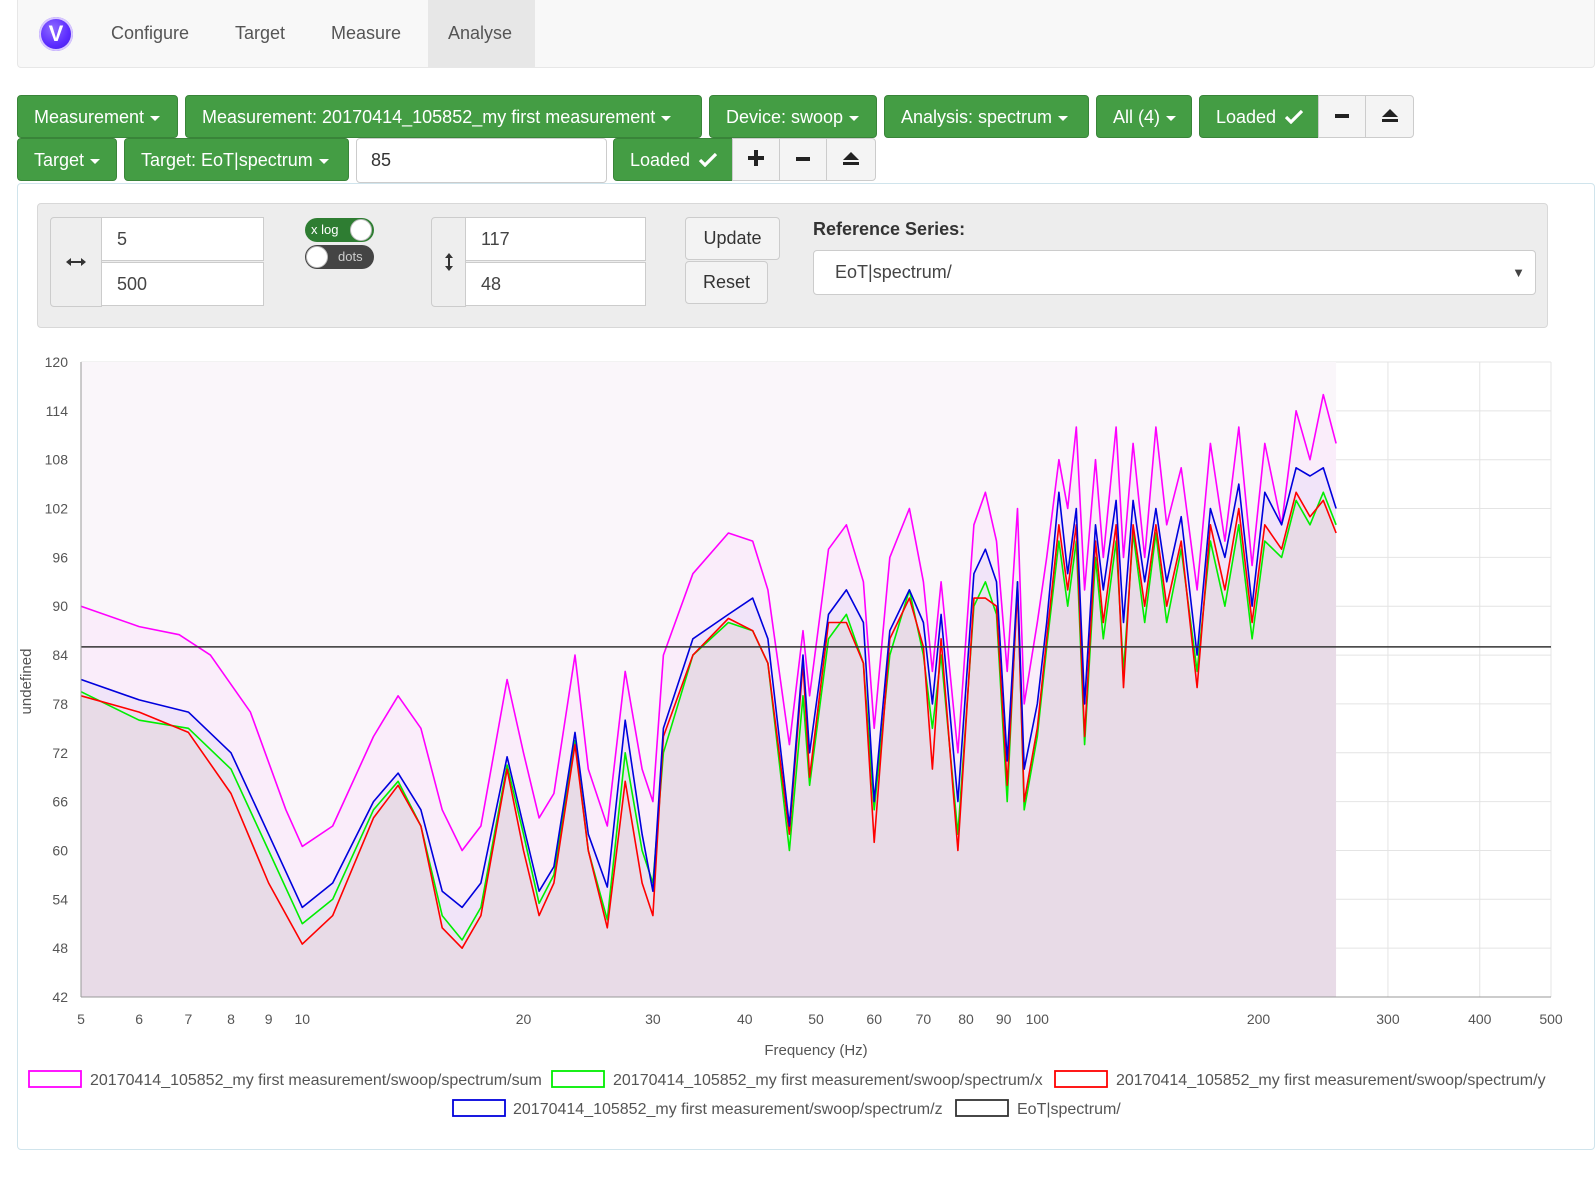  I want to click on remove-measurement-button, so click(1342, 116).